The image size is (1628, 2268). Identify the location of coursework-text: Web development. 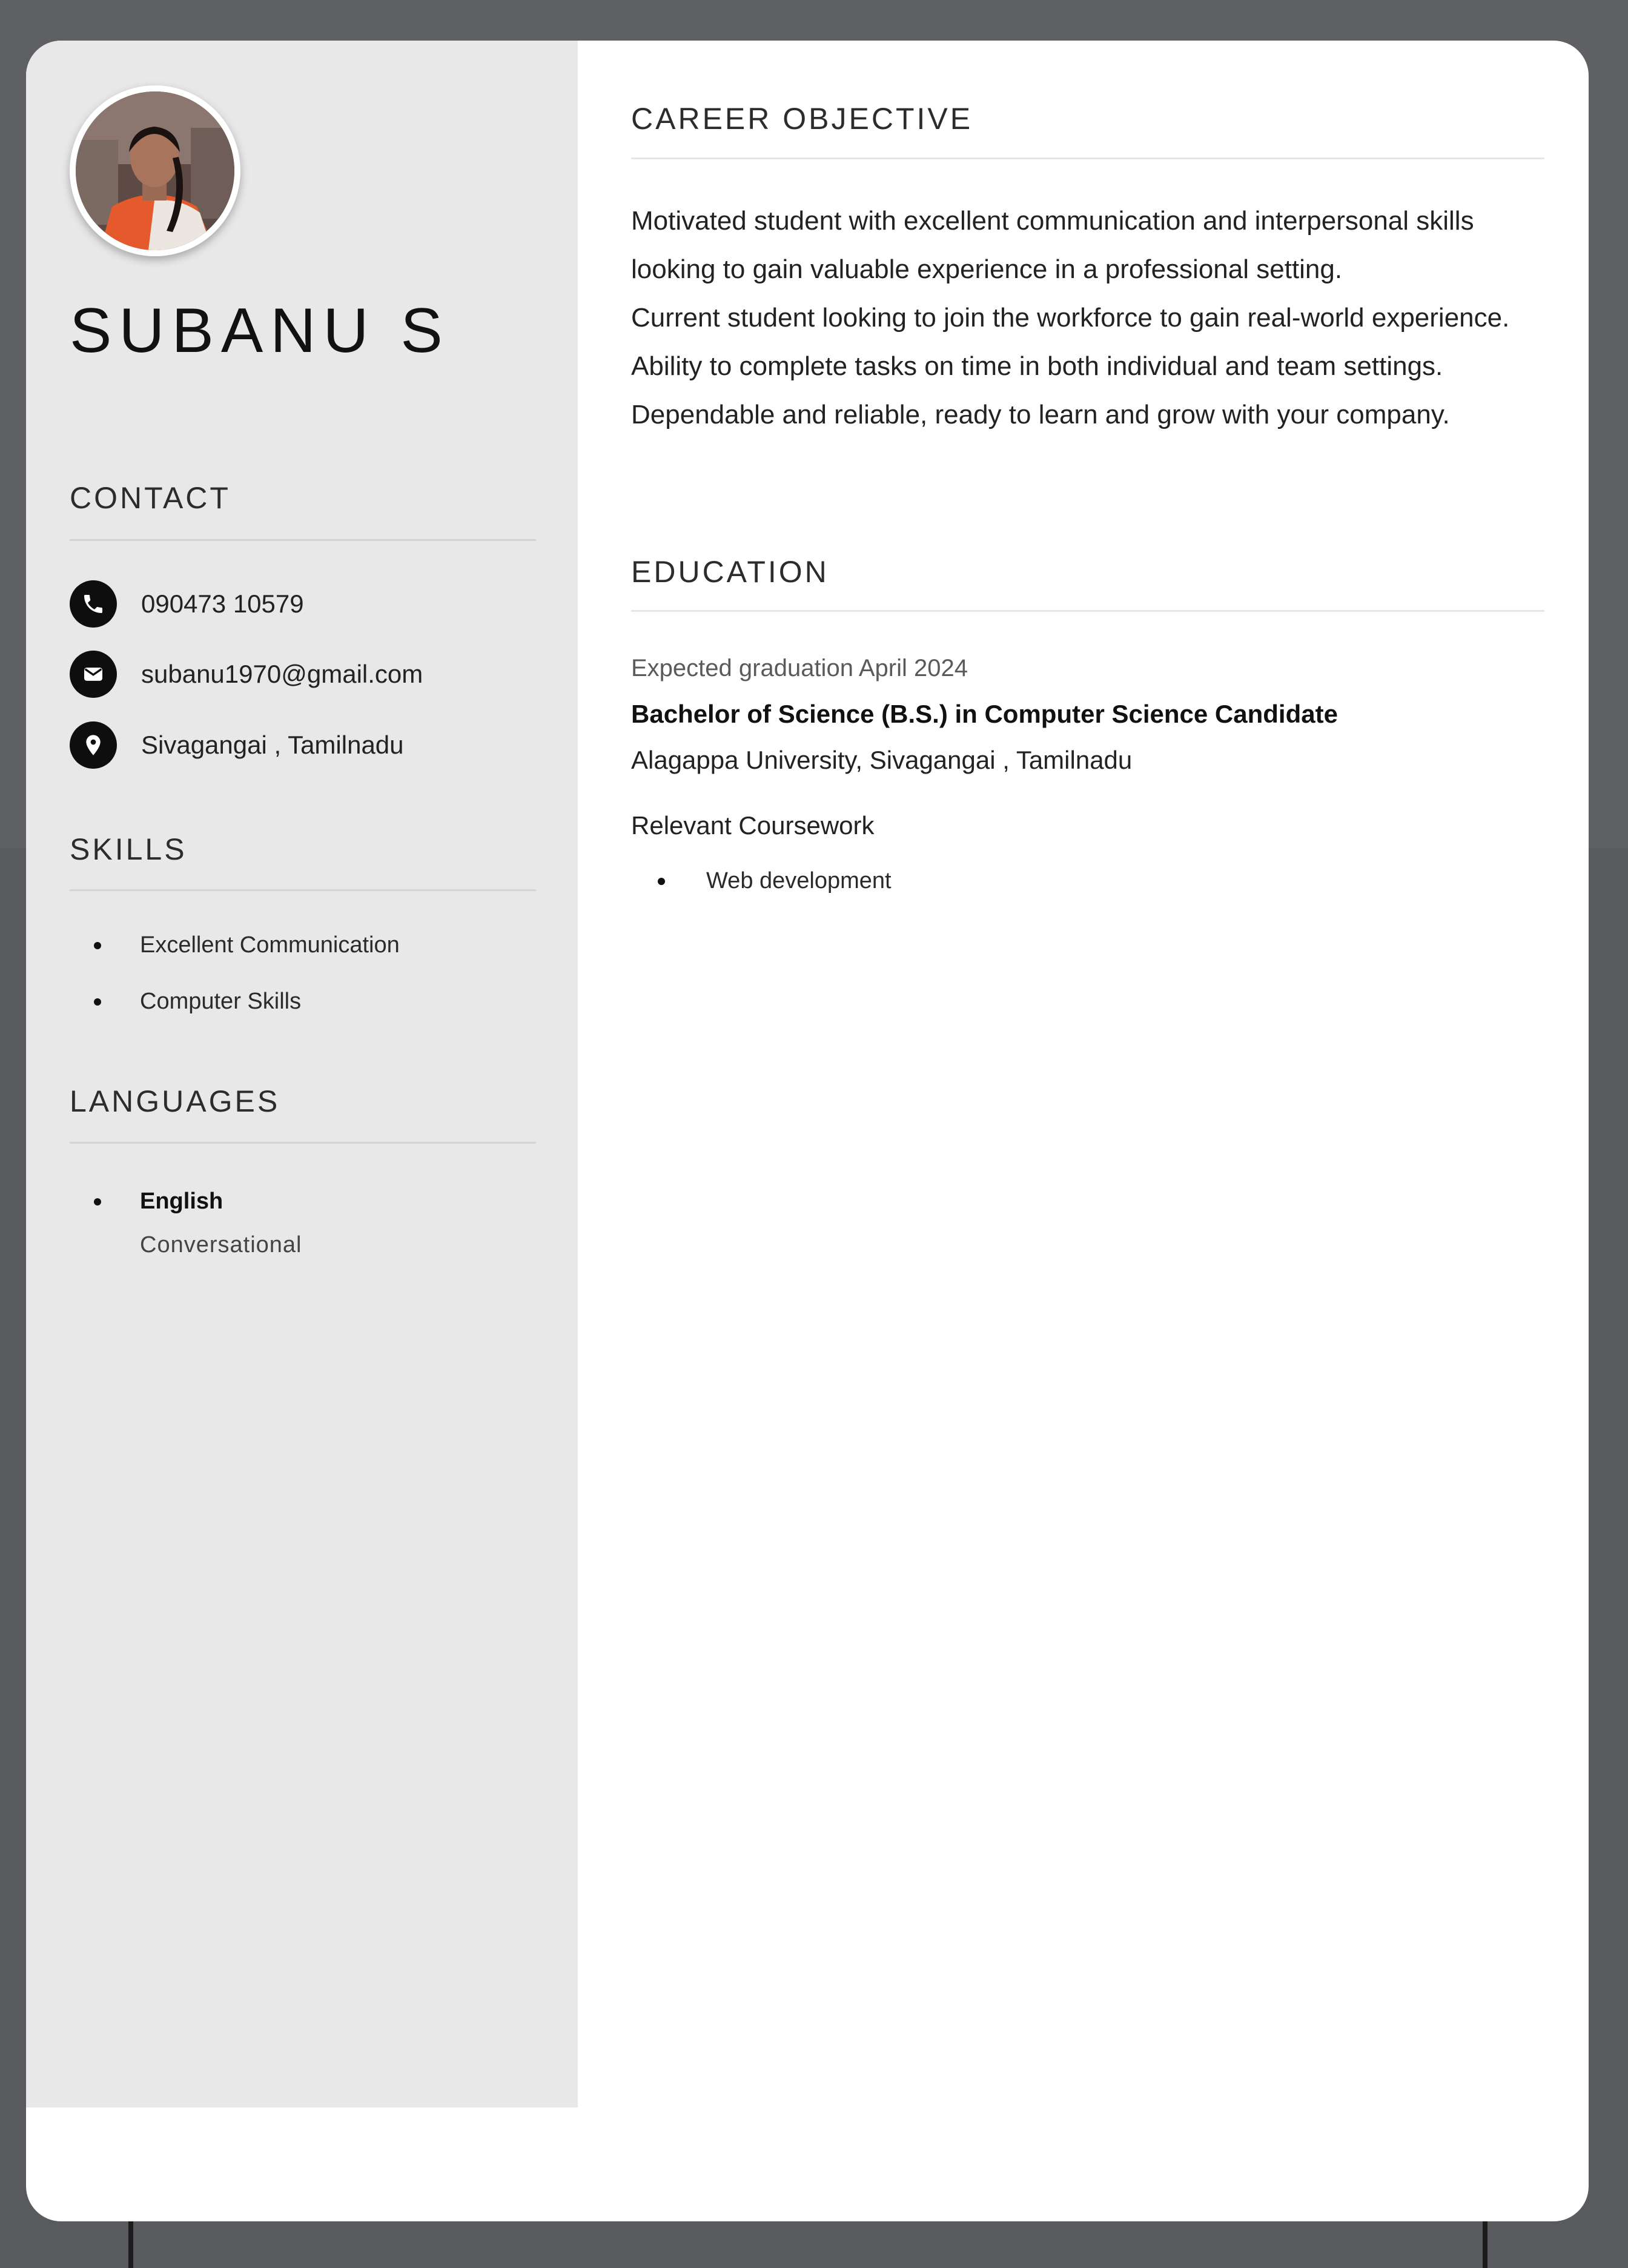
(799, 881).